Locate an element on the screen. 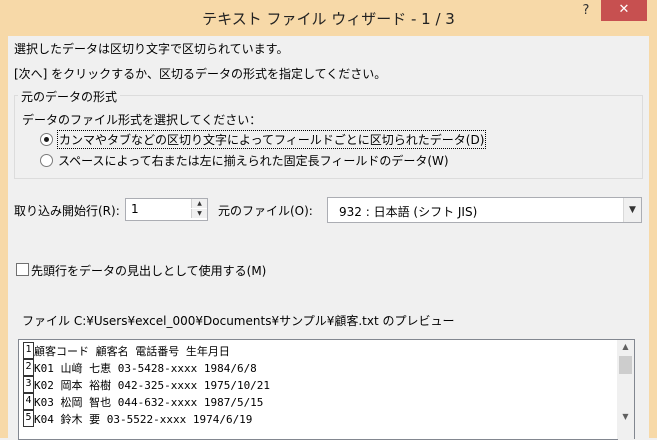 Image resolution: width=657 pixels, height=440 pixels. radio-selected-dot is located at coordinates (46, 139).